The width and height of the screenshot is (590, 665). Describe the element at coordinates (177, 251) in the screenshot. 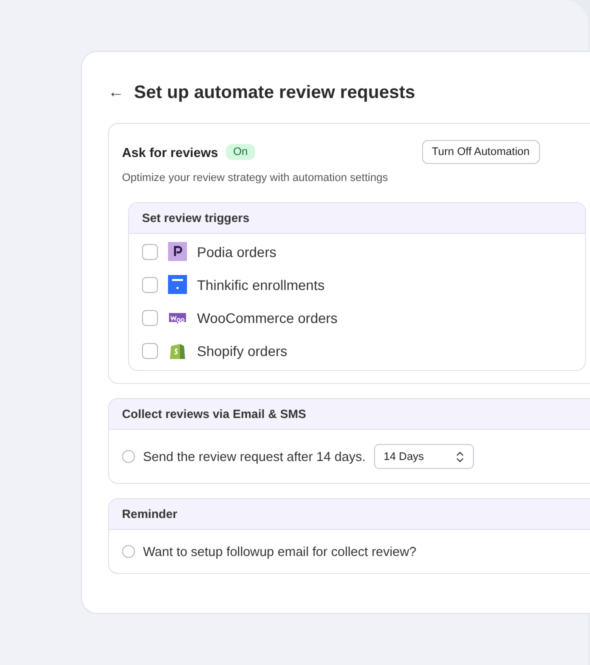

I see `letter-p-icon` at that location.